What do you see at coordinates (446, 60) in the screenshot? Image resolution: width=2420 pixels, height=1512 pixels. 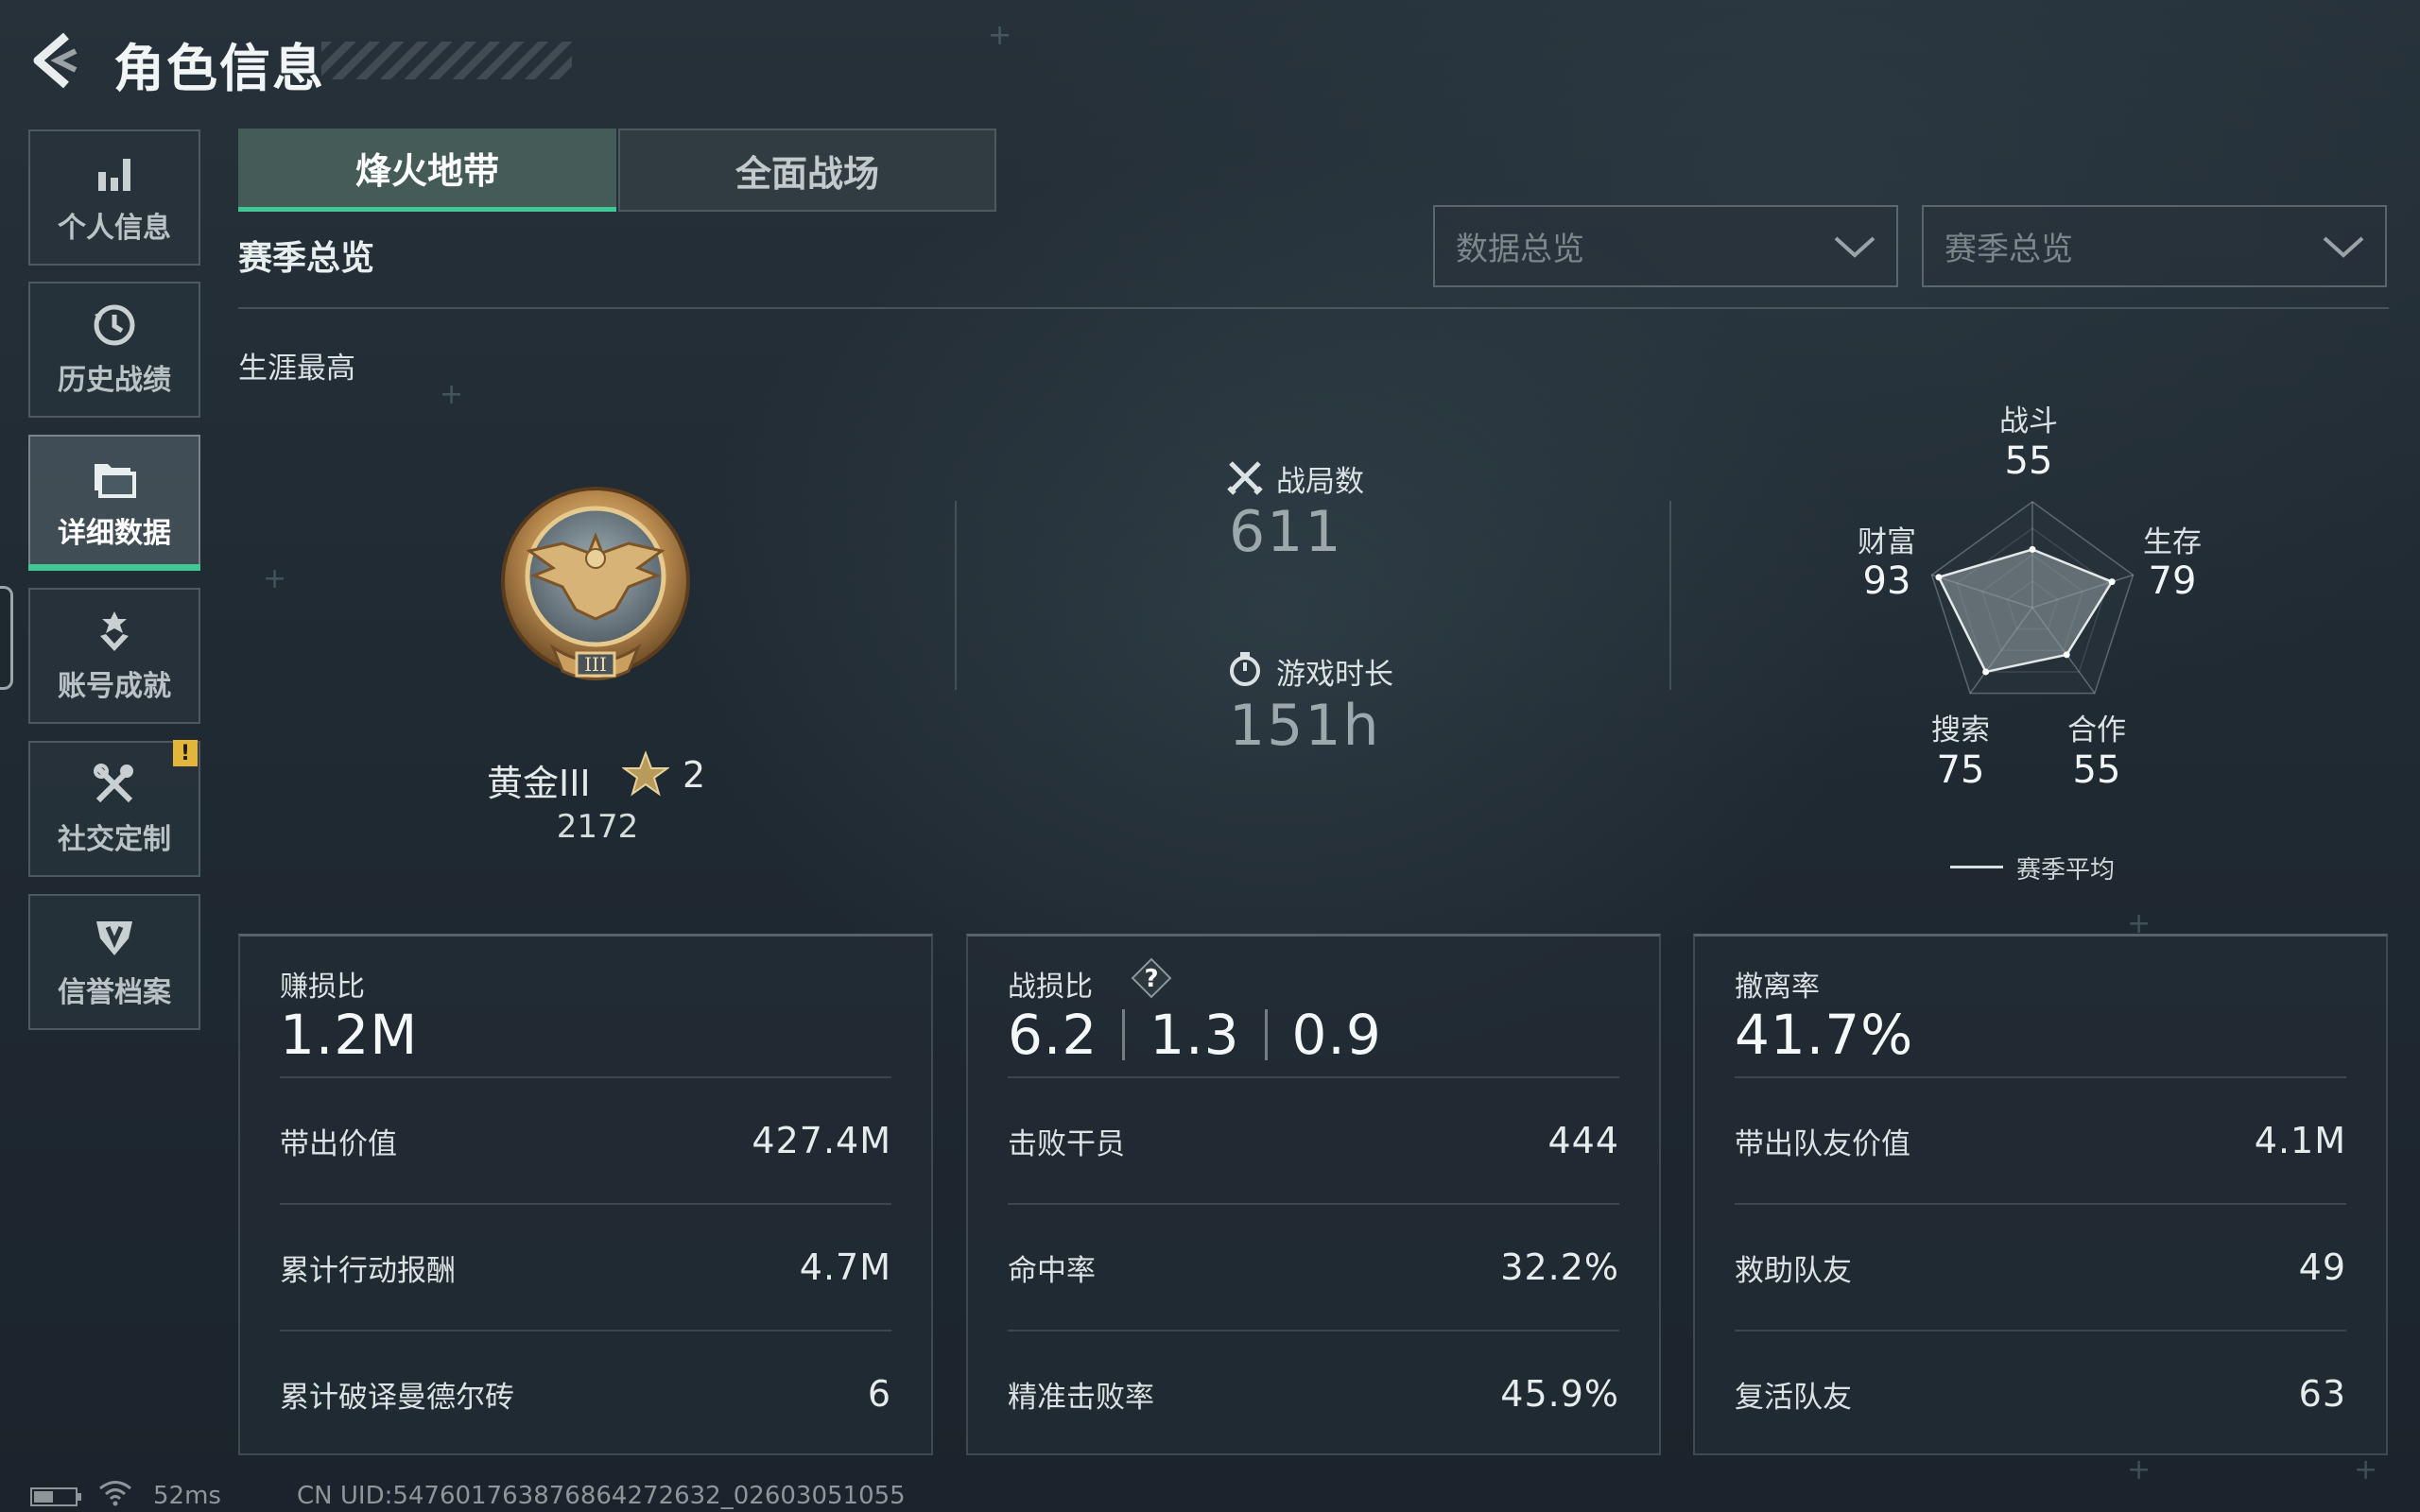 I see `title-decoration` at bounding box center [446, 60].